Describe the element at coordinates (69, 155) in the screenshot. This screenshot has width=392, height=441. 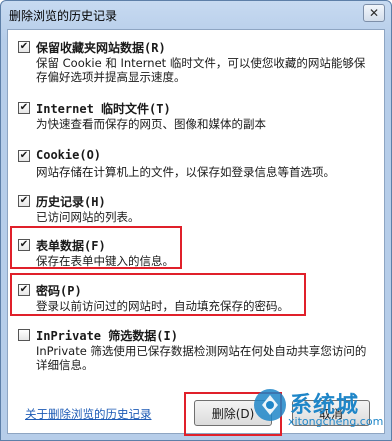
I see `option-title: Cookie(O)` at that location.